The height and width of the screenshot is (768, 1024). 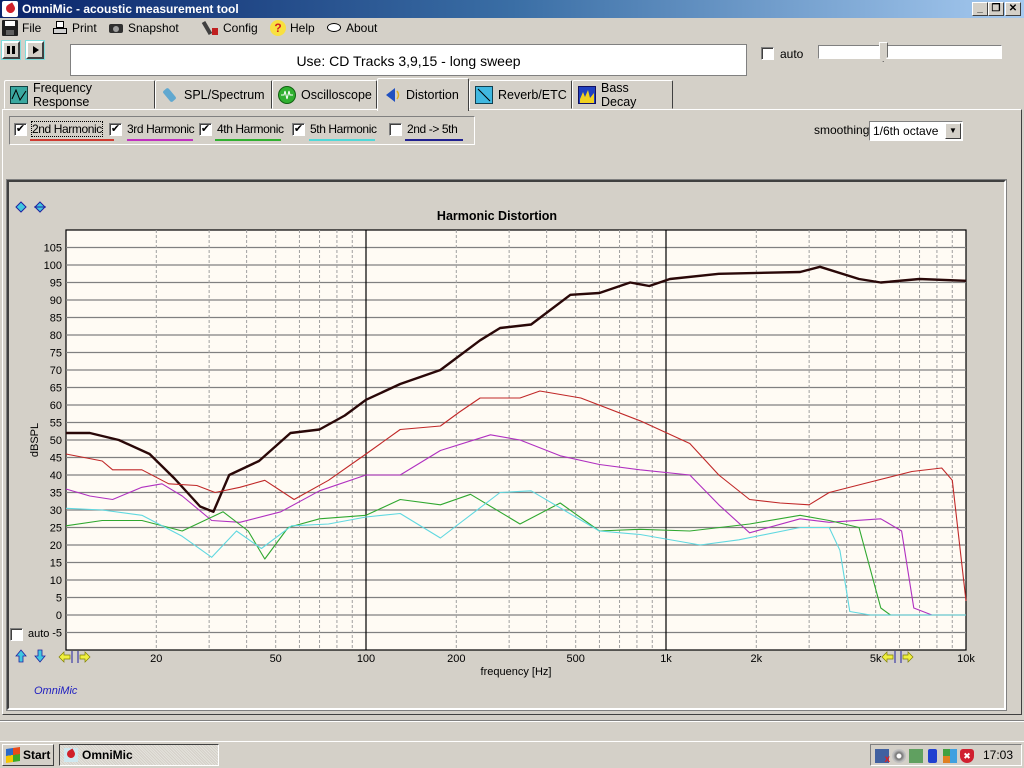 I want to click on harmonic-2nd: ✔ 2nd Harmonic, so click(x=64, y=131).